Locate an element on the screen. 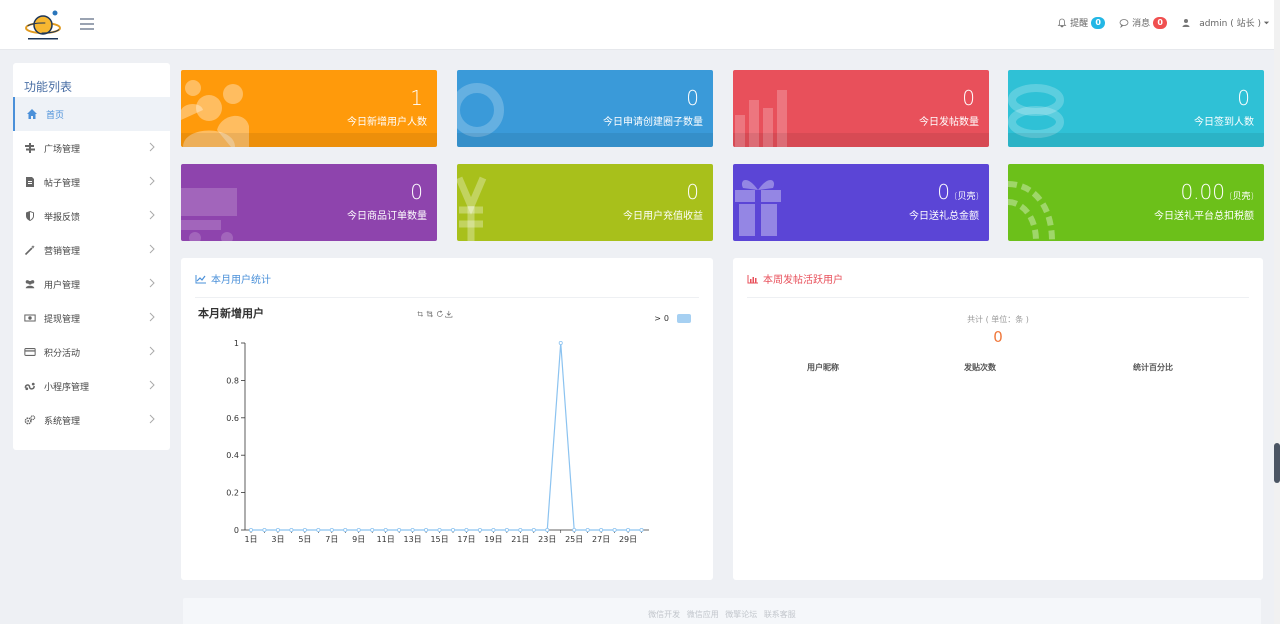 The width and height of the screenshot is (1280, 624). totals-value: 0 is located at coordinates (998, 337).